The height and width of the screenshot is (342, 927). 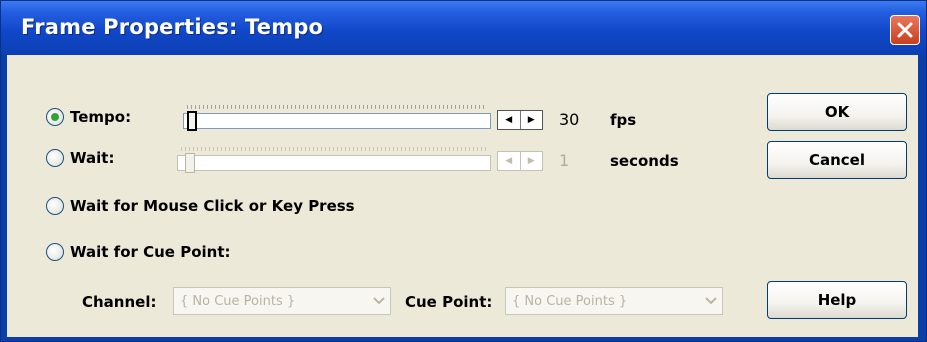 I want to click on tempo-option: Tempo:, so click(x=88, y=117).